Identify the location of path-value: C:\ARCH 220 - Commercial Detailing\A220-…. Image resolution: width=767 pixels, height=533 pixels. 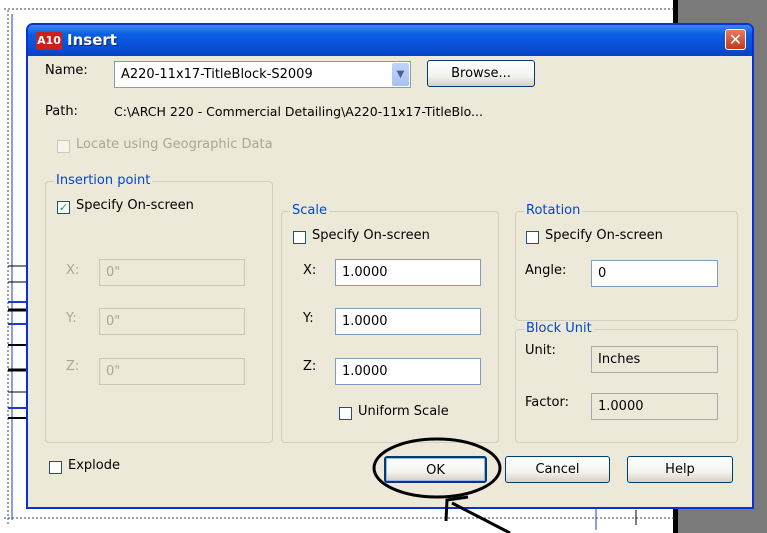
(298, 111).